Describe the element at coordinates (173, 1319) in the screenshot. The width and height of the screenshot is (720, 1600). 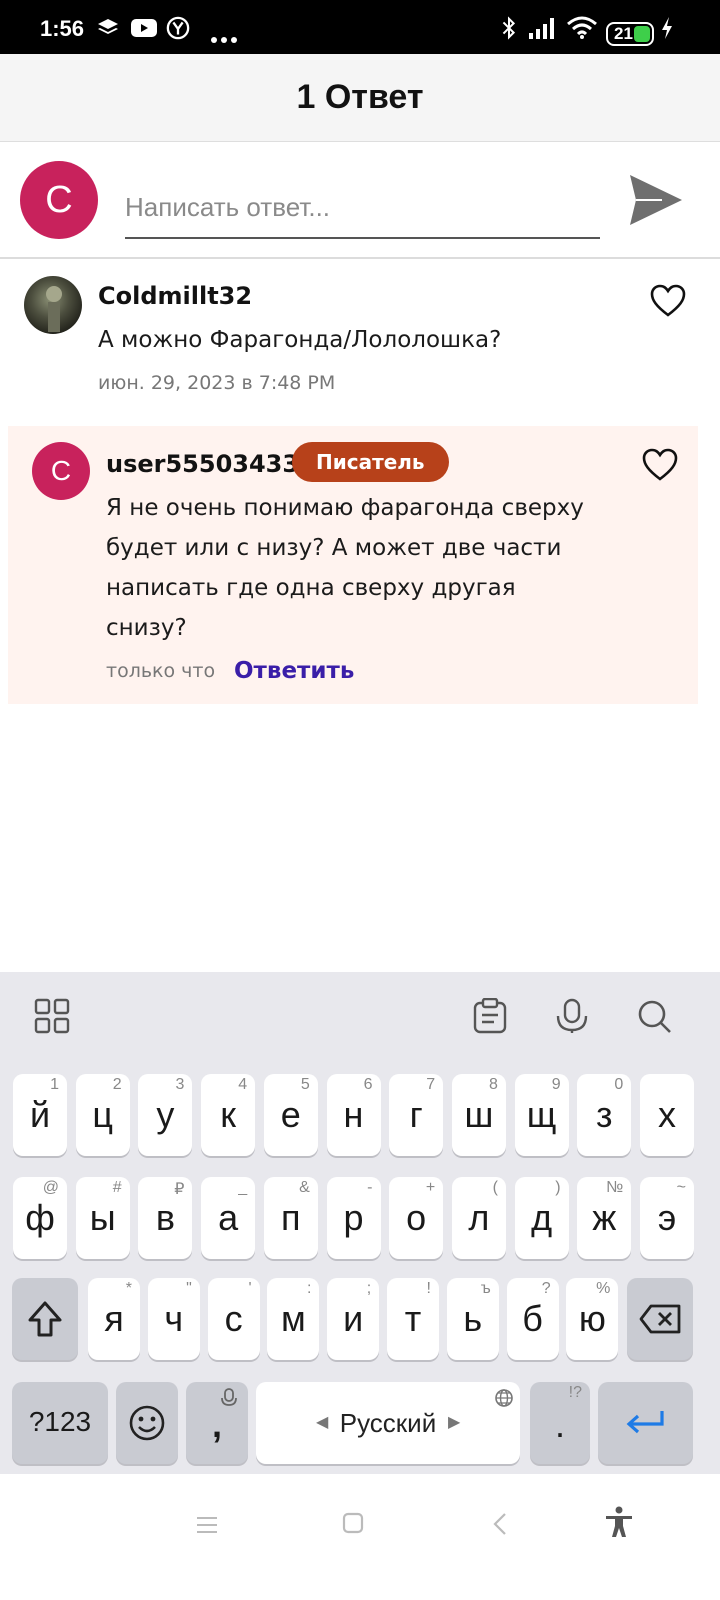
I see `key-ч: " ч` at that location.